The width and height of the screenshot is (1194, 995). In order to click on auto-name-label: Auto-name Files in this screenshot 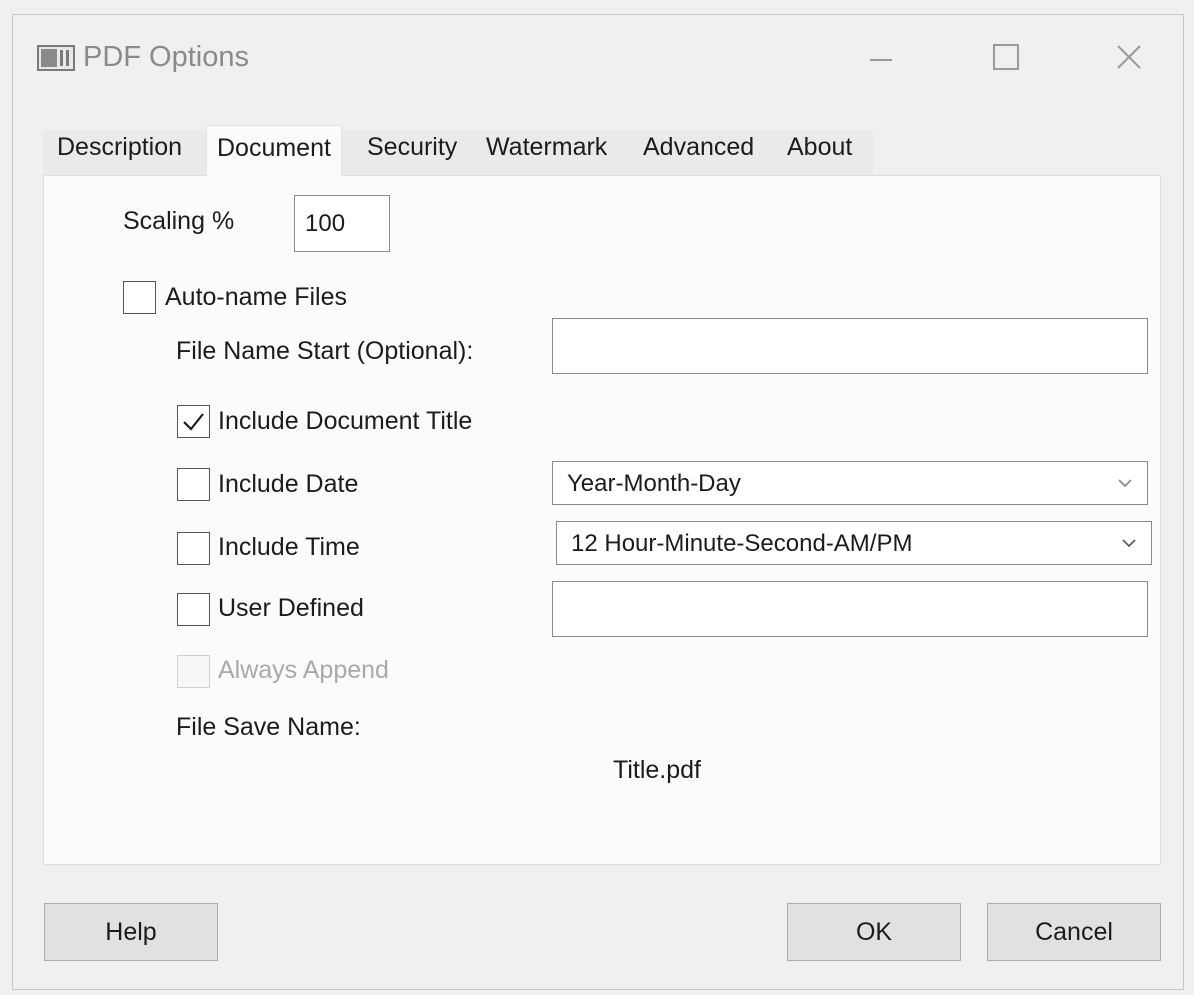, I will do `click(256, 297)`.